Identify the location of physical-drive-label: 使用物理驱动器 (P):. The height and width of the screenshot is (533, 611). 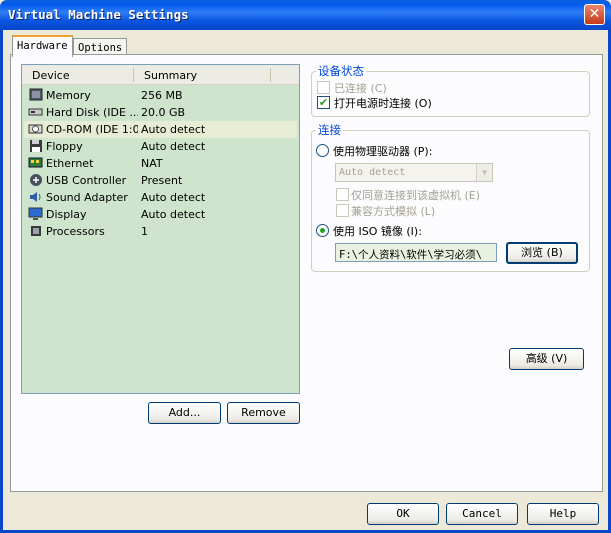
(382, 151).